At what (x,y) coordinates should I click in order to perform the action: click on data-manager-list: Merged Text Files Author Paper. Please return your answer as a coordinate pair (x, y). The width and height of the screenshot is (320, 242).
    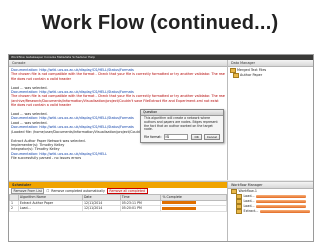
    Looking at the image, I should click on (270, 73).